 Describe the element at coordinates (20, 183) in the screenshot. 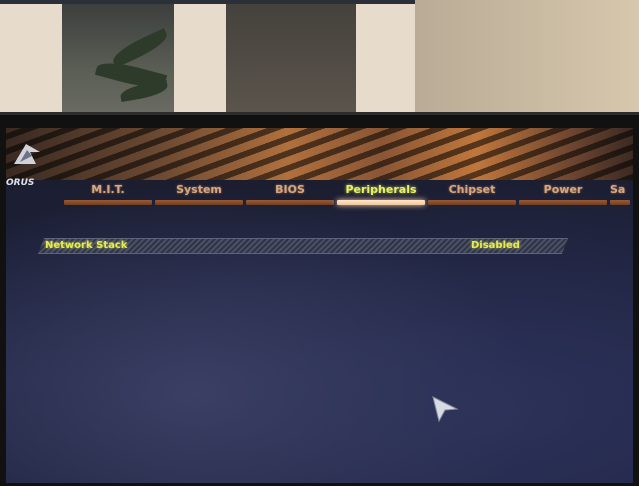

I see `brand-logo-text: ORUS` at that location.